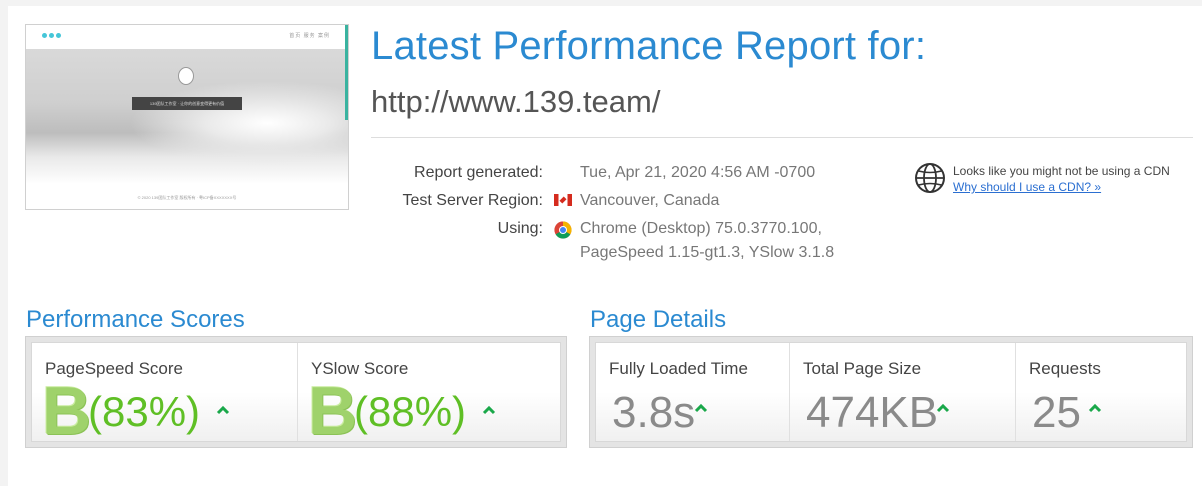  I want to click on yslow-percent: (88%), so click(410, 411).